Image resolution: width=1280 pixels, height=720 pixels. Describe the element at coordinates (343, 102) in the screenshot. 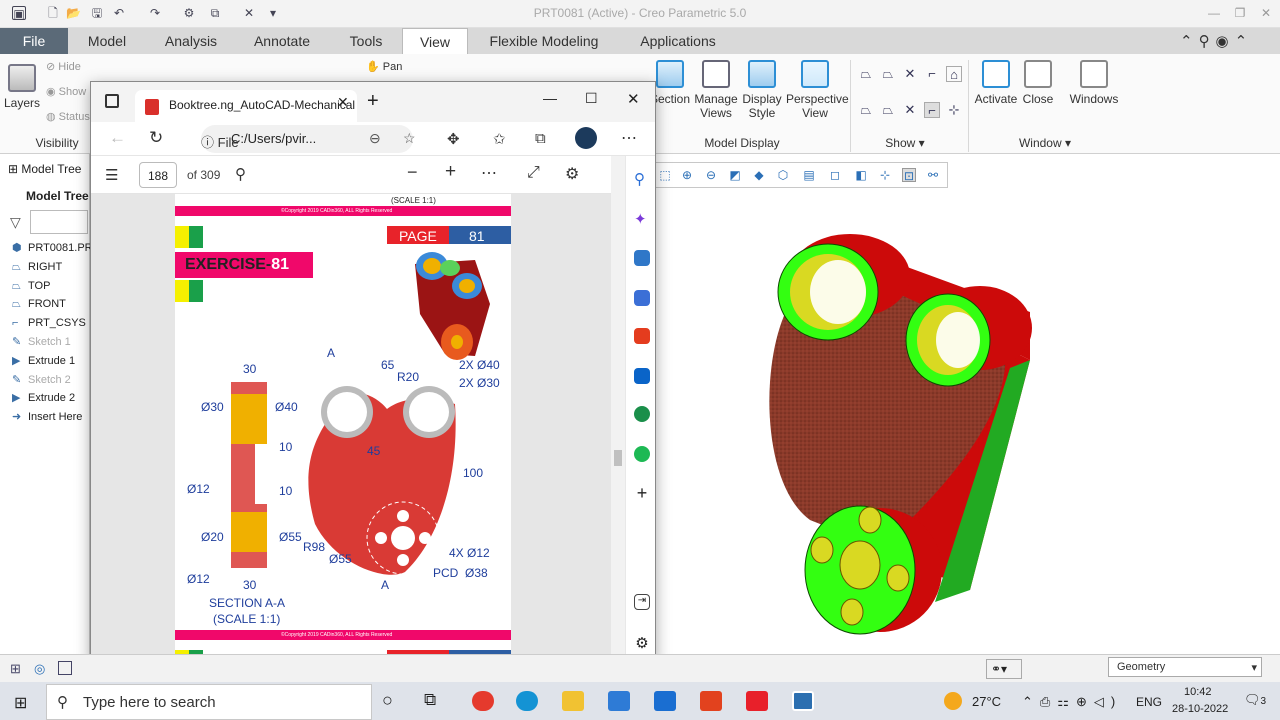

I see `close-tab-icon: ✕` at that location.